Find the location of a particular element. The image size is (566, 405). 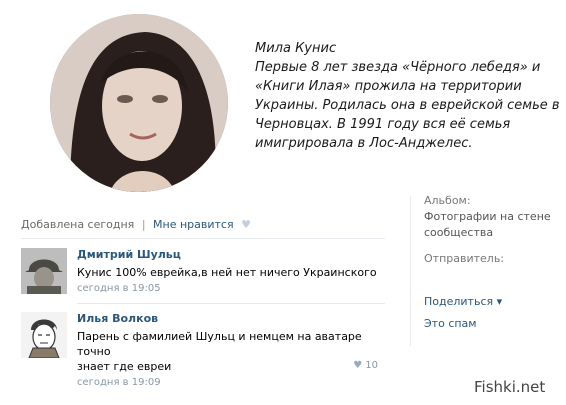

share-link: Поделиться ▾ is located at coordinates (463, 301).